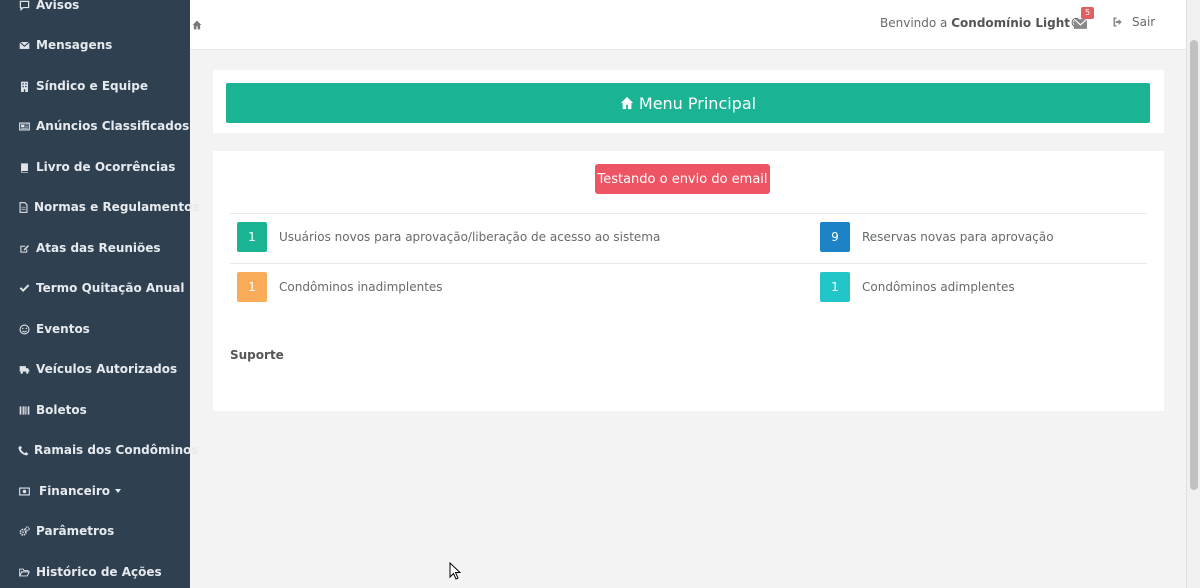 The image size is (1200, 588). I want to click on sidebar-item-anuncios: Anúncios Classificados, so click(95, 126).